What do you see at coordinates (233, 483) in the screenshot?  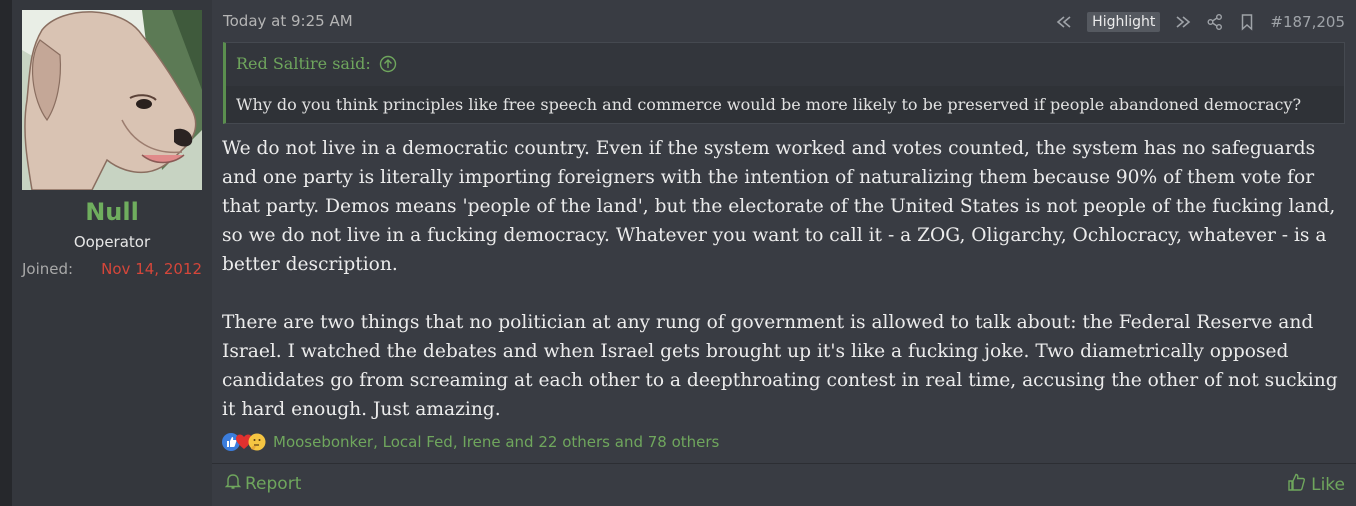 I see `bell-icon` at bounding box center [233, 483].